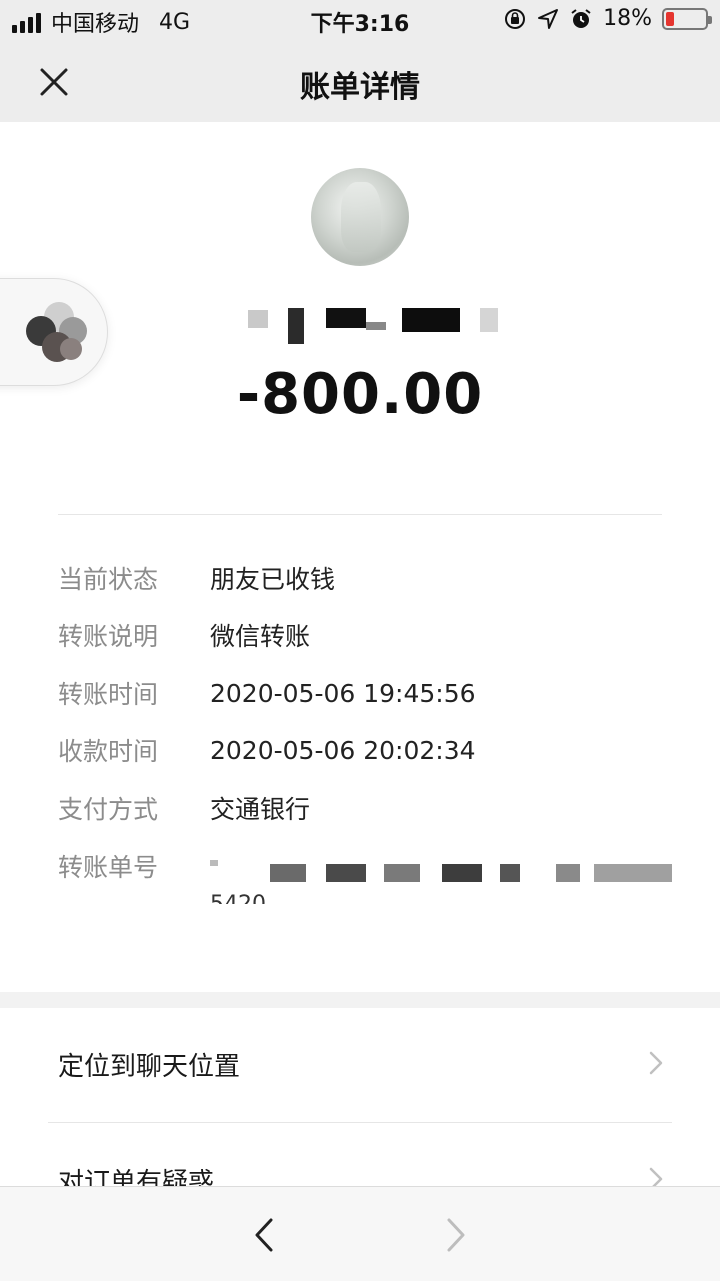 The image size is (720, 1281). I want to click on avatar, so click(360, 217).